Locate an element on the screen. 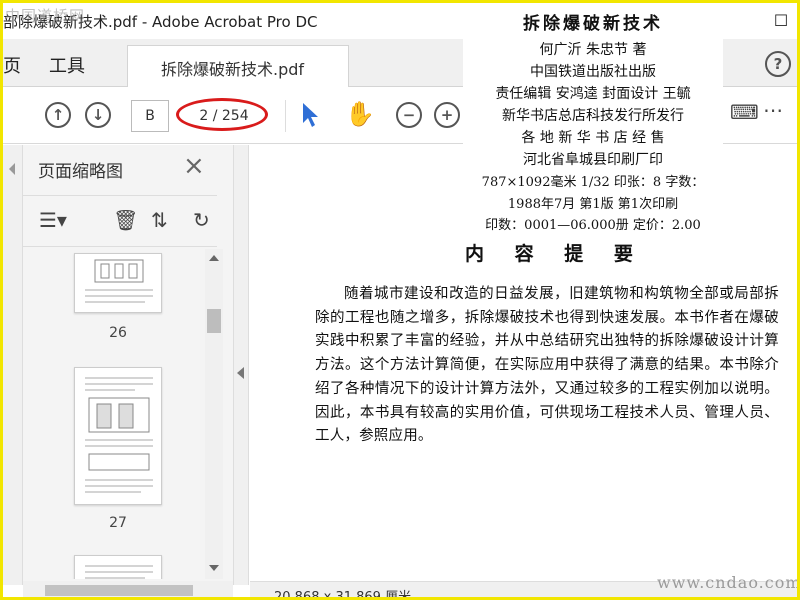 Image resolution: width=800 pixels, height=600 pixels. document-tab-label: 拆除爆破新技术.pdf is located at coordinates (233, 69).